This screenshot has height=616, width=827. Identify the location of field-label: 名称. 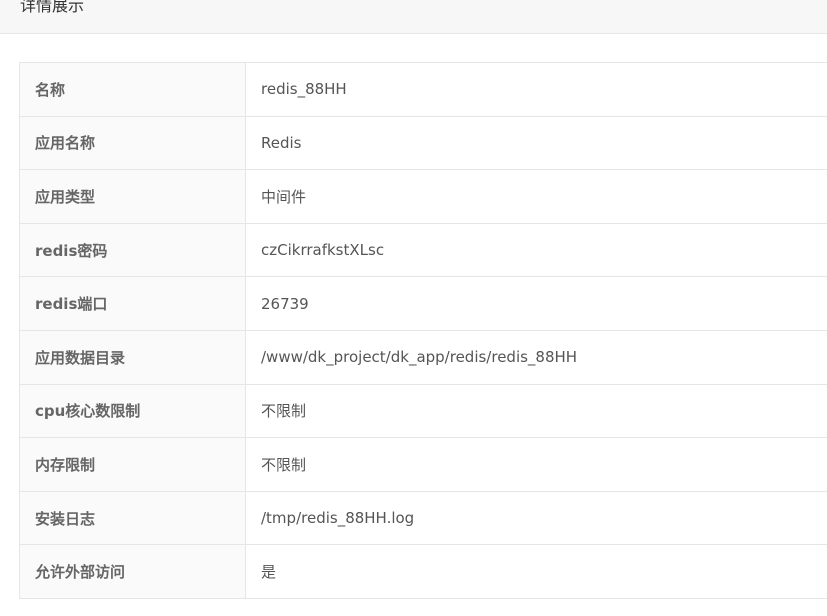
(132, 89).